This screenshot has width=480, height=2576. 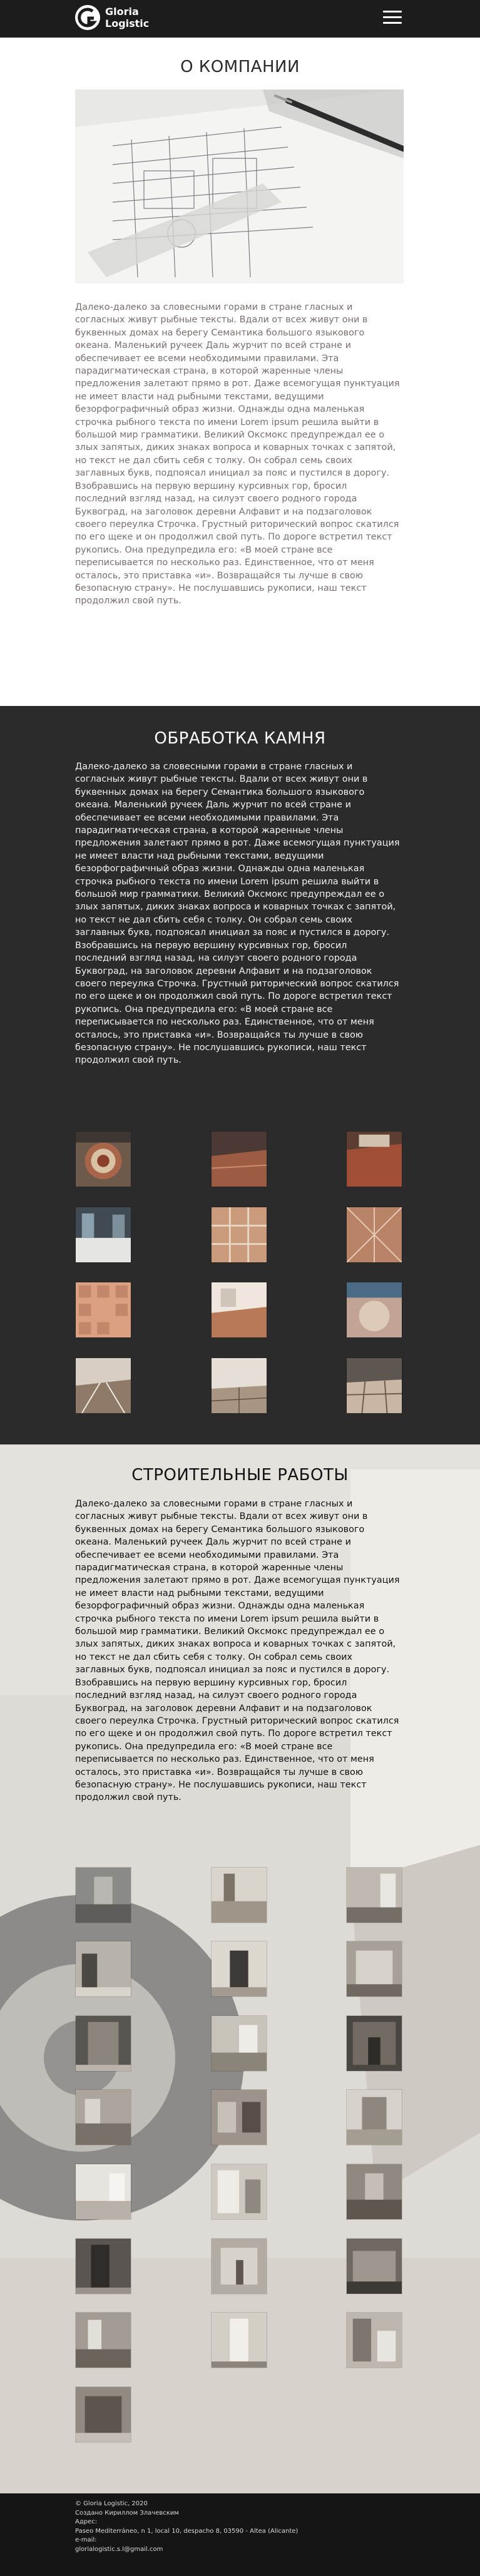 What do you see at coordinates (238, 2550) in the screenshot?
I see `footer-email-link: glorialogistic.s.l@gmail.com` at bounding box center [238, 2550].